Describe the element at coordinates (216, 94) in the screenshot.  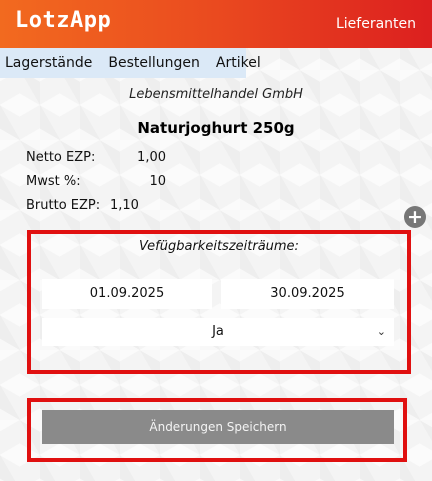
I see `company-name: Lebensmittelhandel GmbH` at that location.